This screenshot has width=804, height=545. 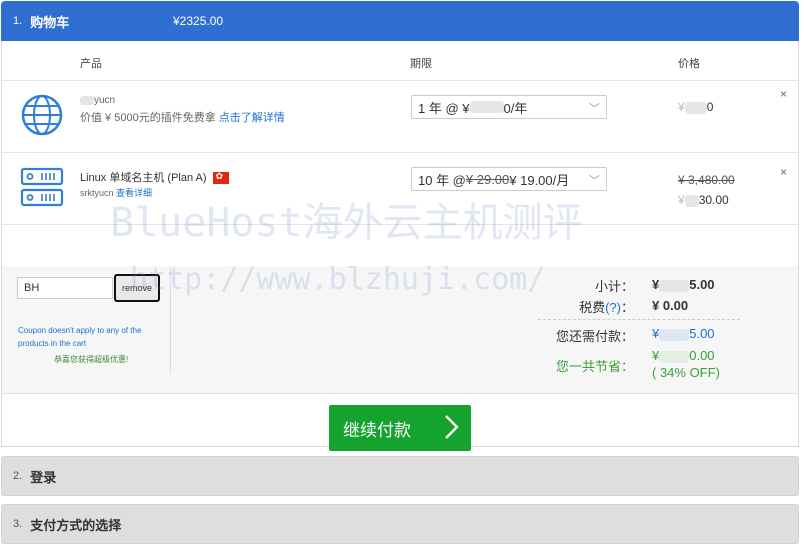 I want to click on view-details-link: 查看详细, so click(x=134, y=193).